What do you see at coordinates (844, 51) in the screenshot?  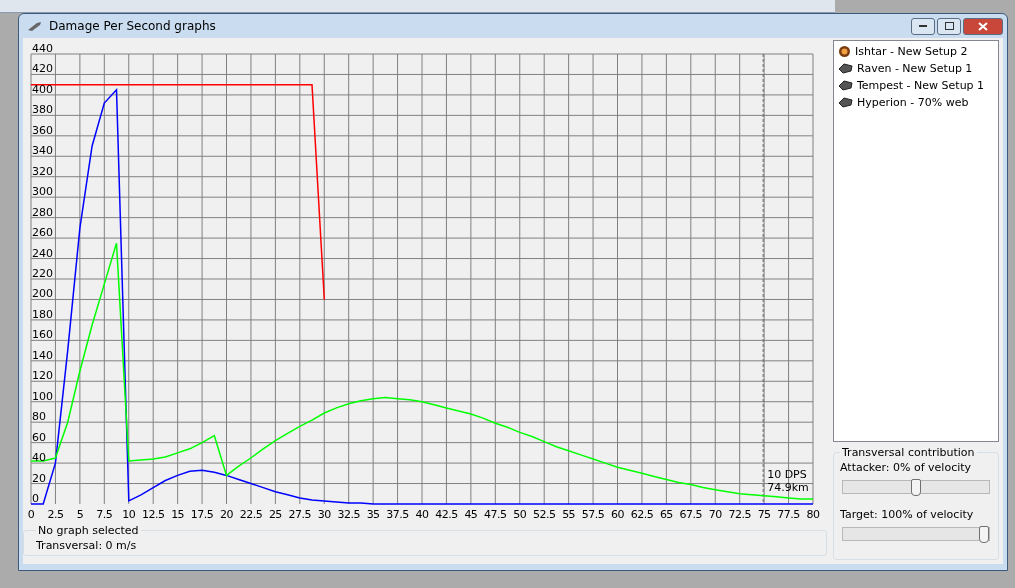 I see `orb-icon` at bounding box center [844, 51].